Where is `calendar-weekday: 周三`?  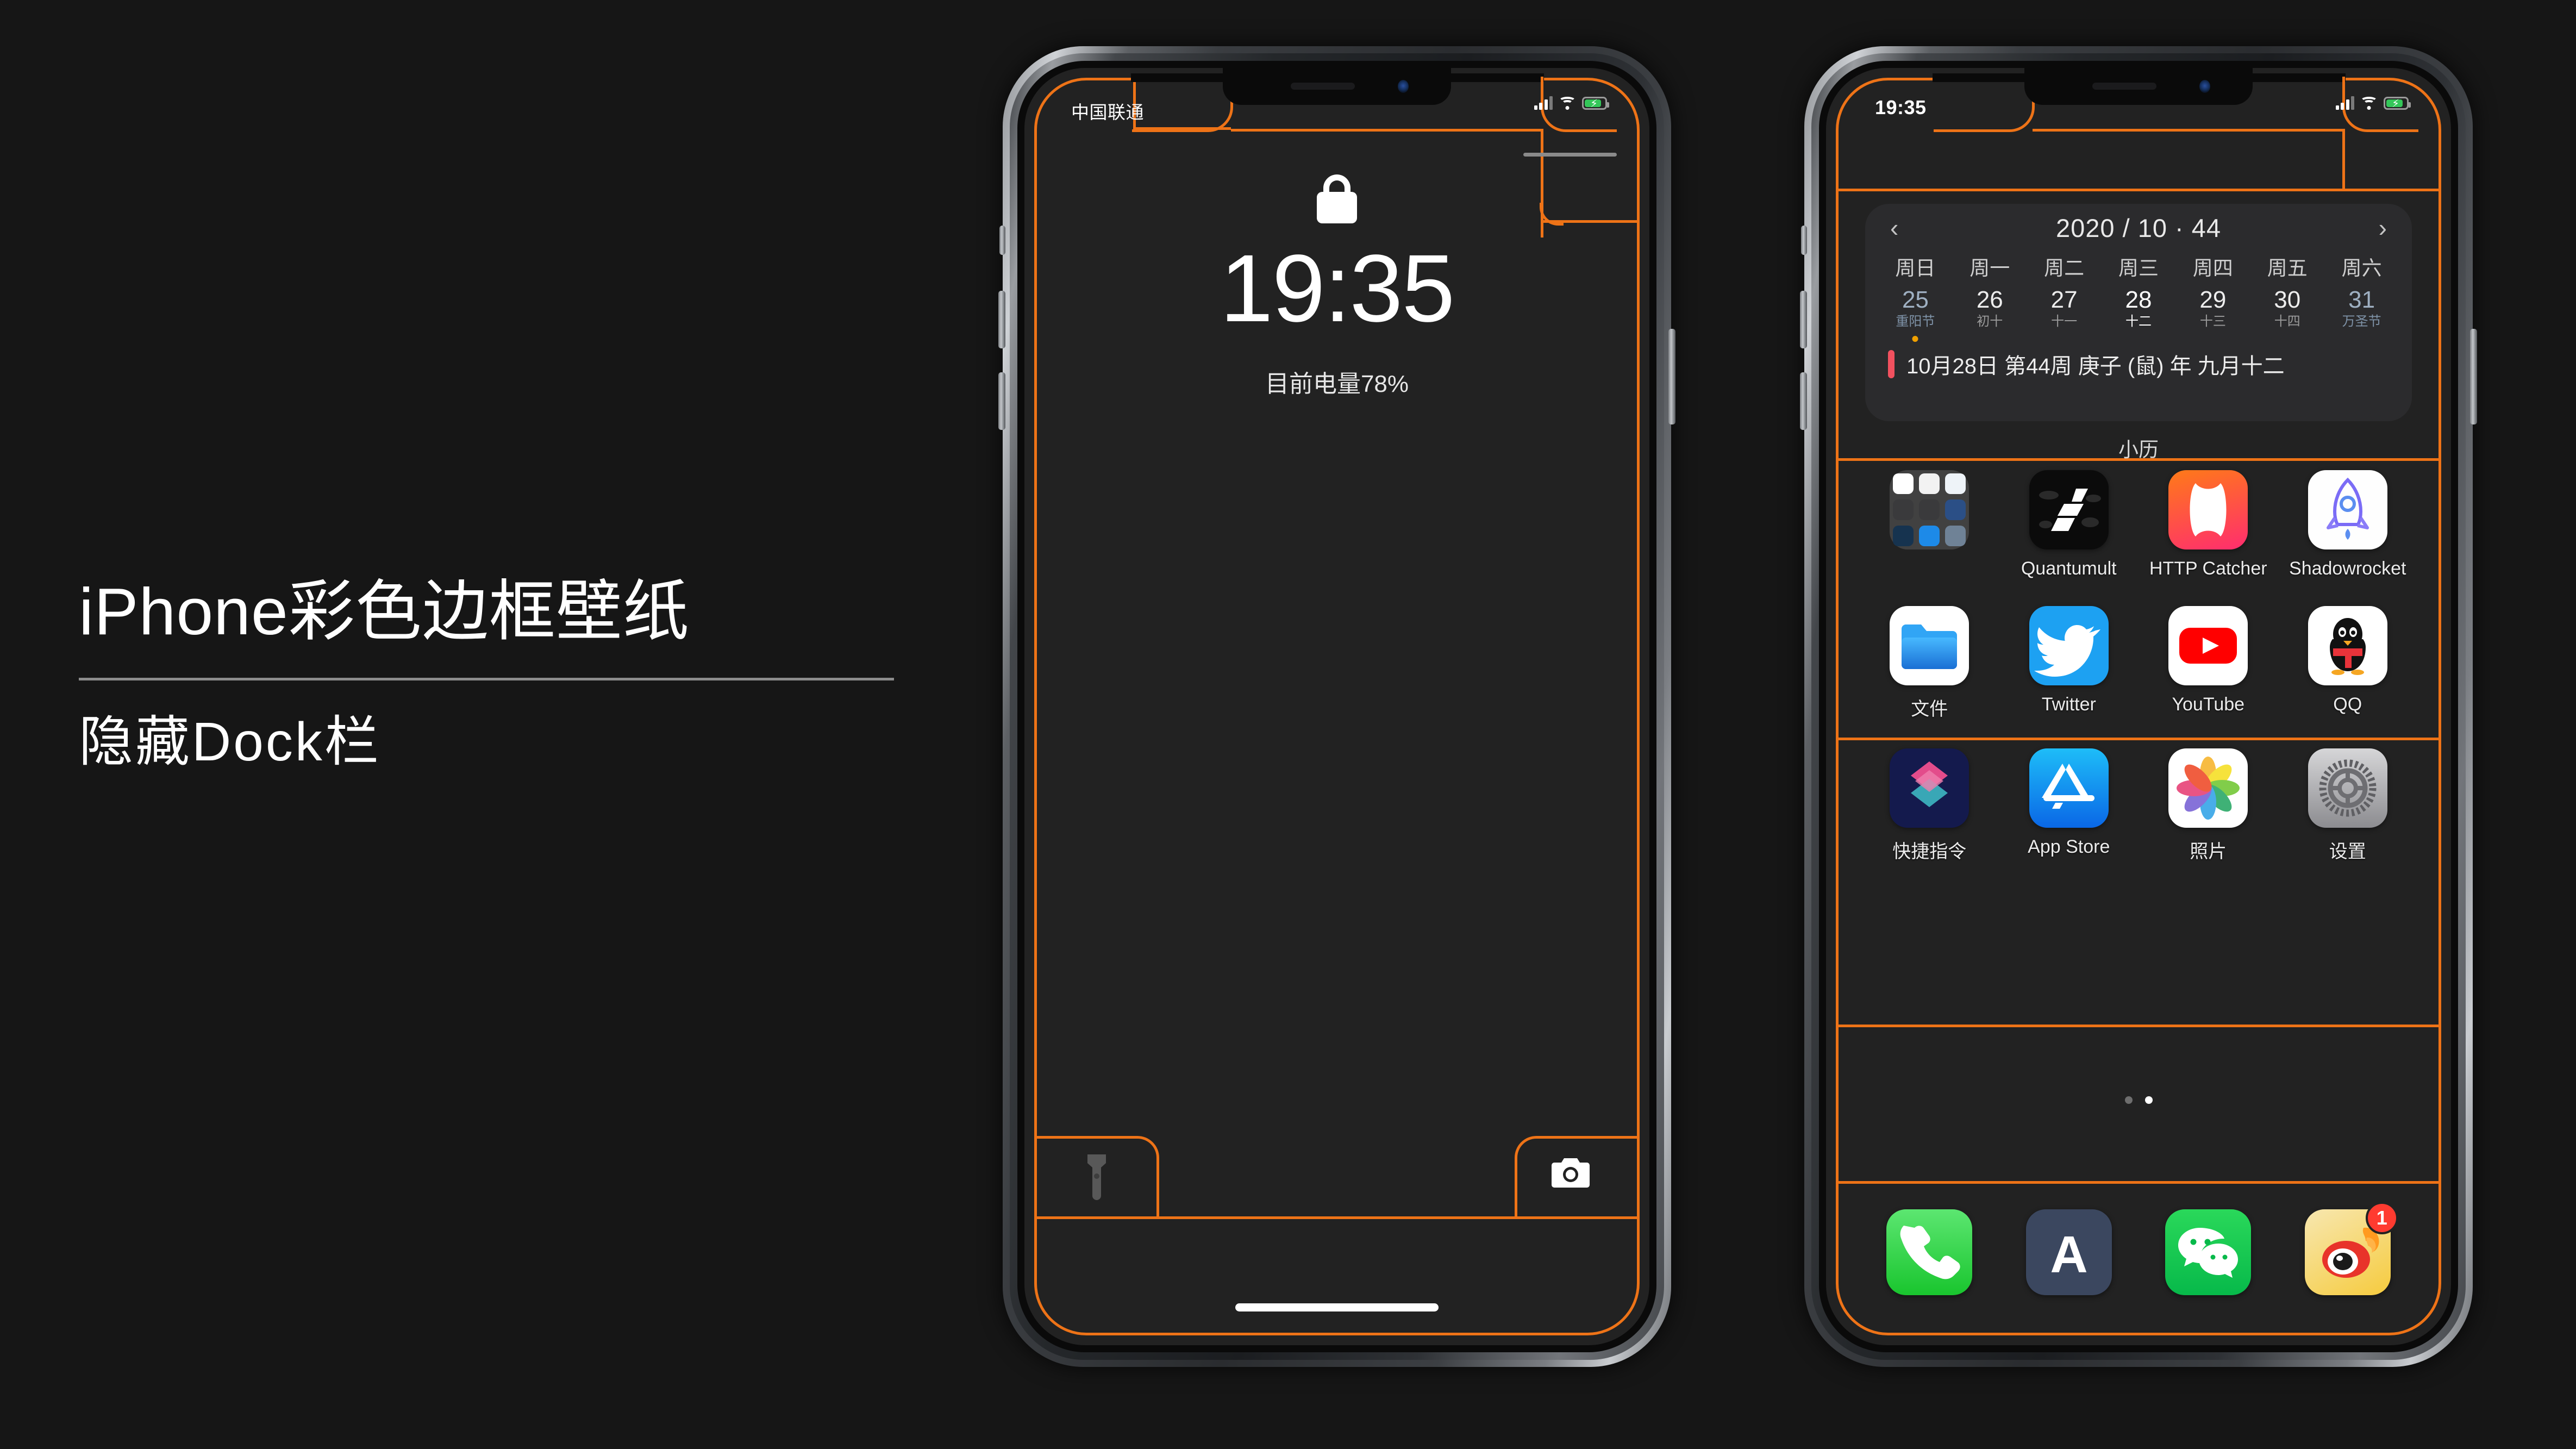
calendar-weekday: 周三 is located at coordinates (2138, 268).